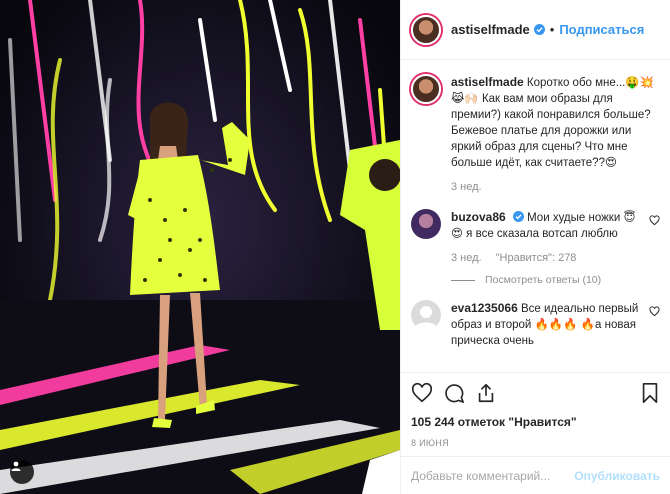 This screenshot has width=670, height=494. What do you see at coordinates (484, 308) in the screenshot?
I see `comment-username: eva1235066` at bounding box center [484, 308].